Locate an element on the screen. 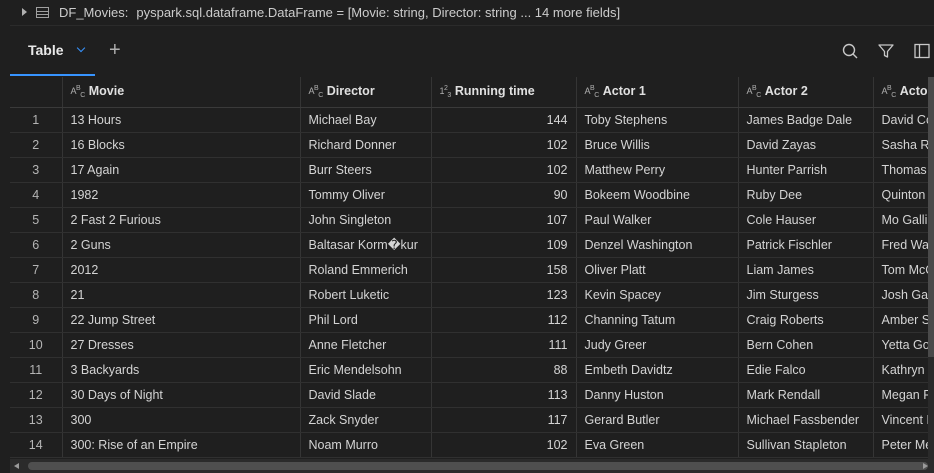 The image size is (934, 473). table-cell: Bokeem Woodbine is located at coordinates (657, 195).